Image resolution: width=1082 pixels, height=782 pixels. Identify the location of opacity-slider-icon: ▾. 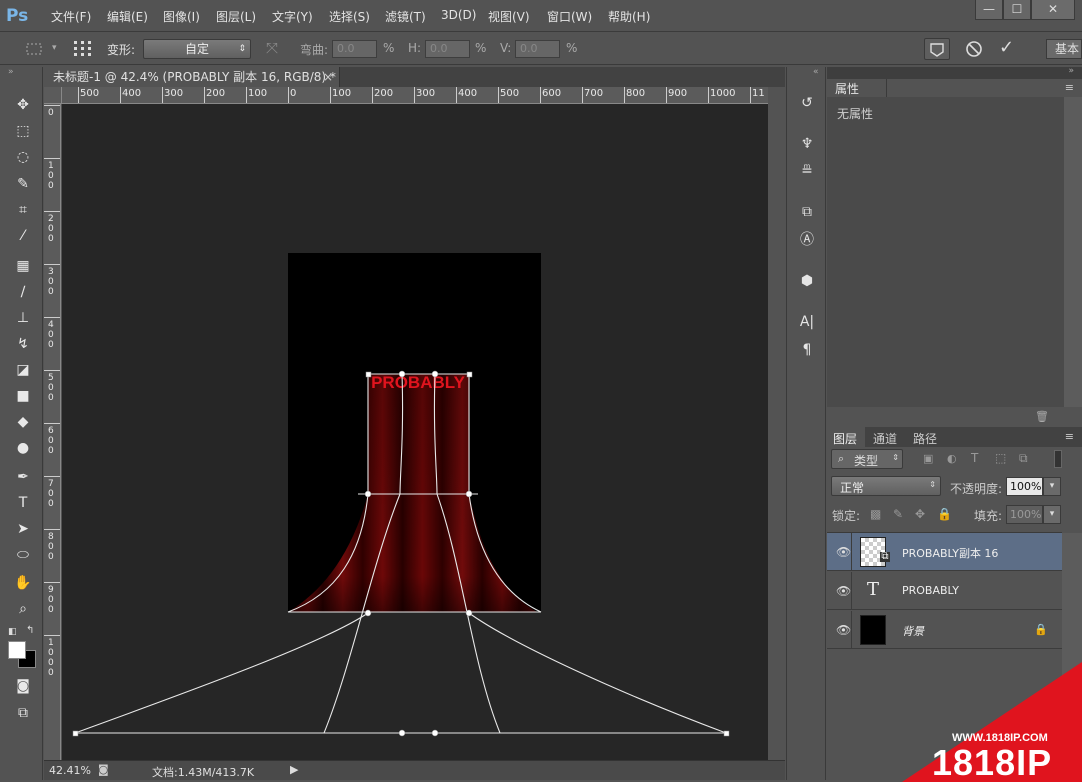
(1052, 486).